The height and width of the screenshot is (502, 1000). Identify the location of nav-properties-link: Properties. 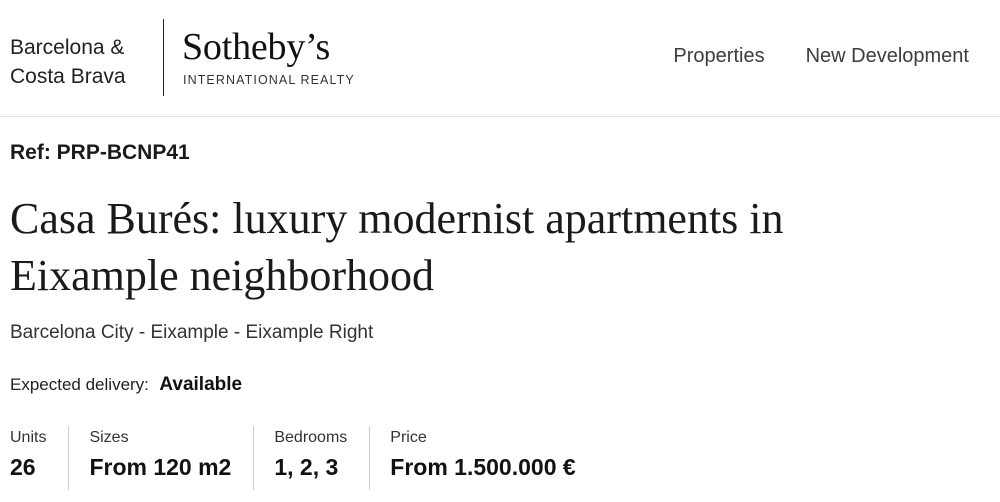
(718, 56).